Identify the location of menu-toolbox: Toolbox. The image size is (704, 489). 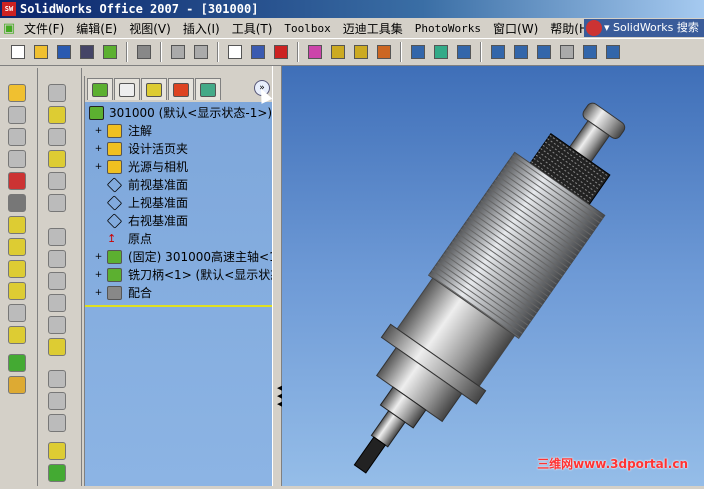
(307, 28).